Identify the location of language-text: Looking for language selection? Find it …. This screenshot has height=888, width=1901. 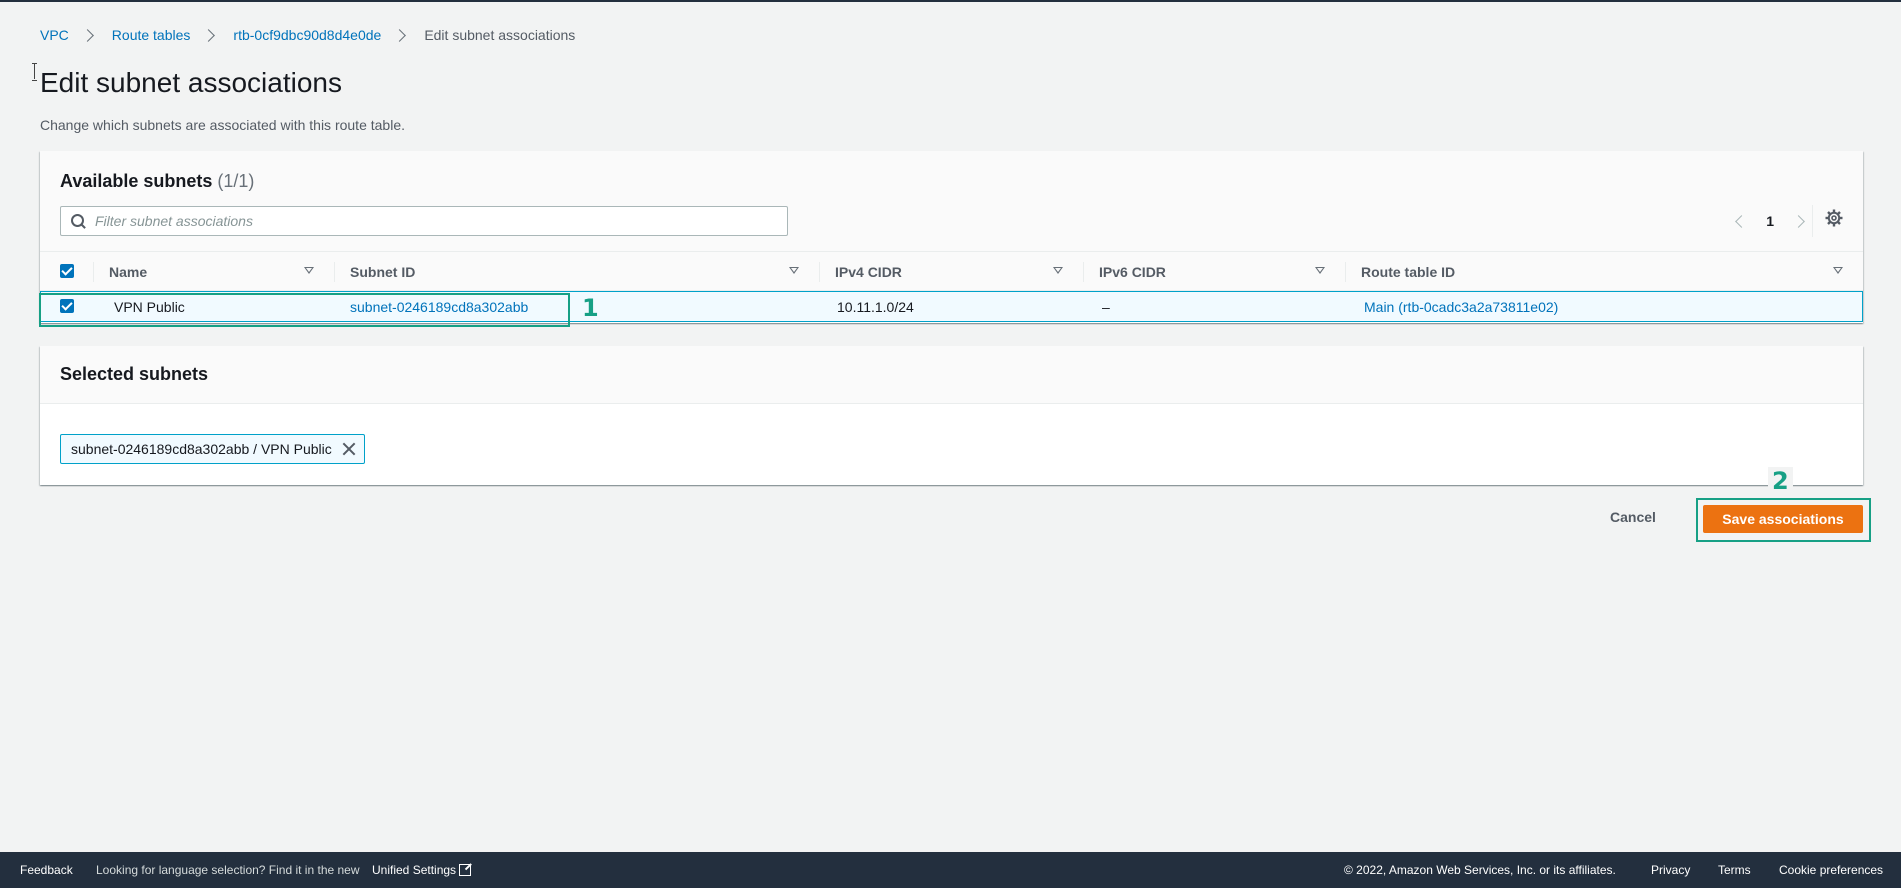
(228, 870).